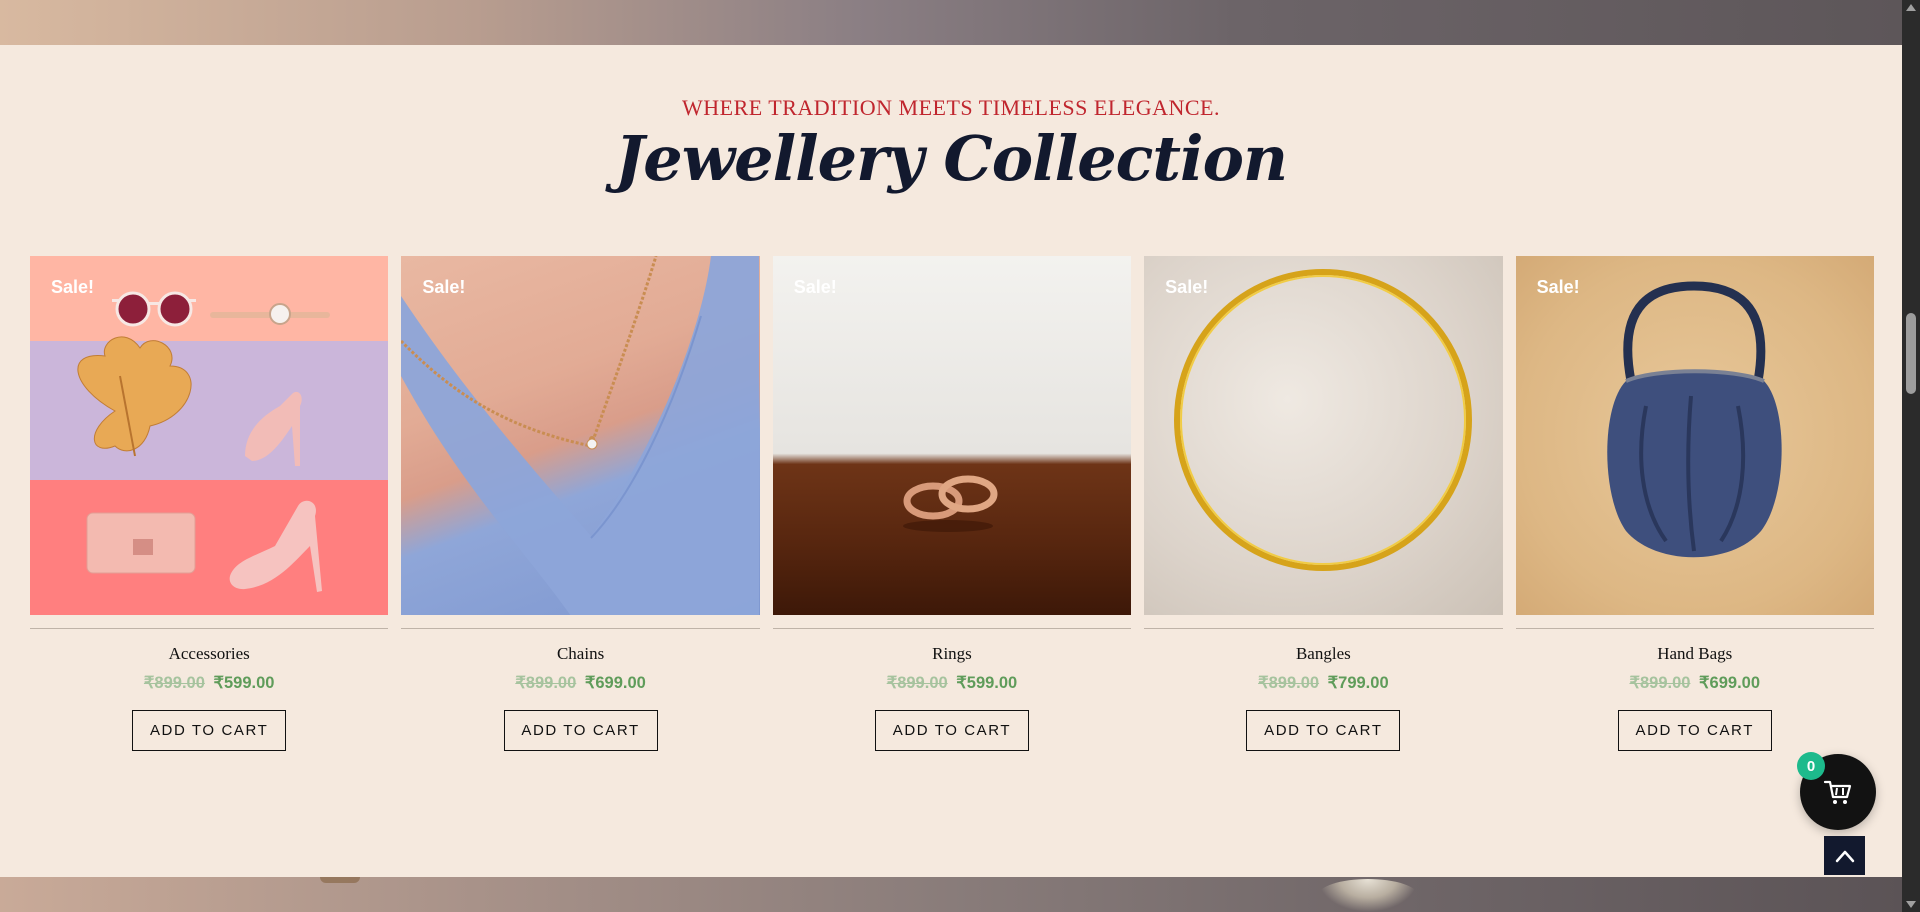  I want to click on cart-count-badge: 0, so click(1811, 766).